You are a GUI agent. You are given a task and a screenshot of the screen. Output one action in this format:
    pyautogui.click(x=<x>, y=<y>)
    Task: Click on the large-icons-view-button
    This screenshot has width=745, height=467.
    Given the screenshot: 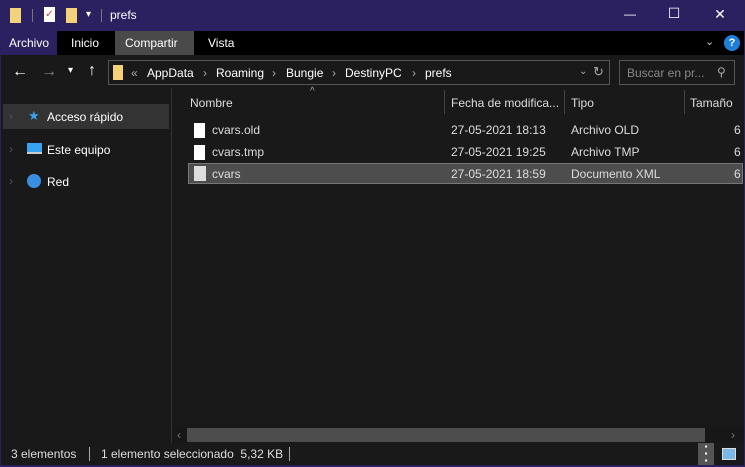 What is the action you would take?
    pyautogui.click(x=729, y=454)
    